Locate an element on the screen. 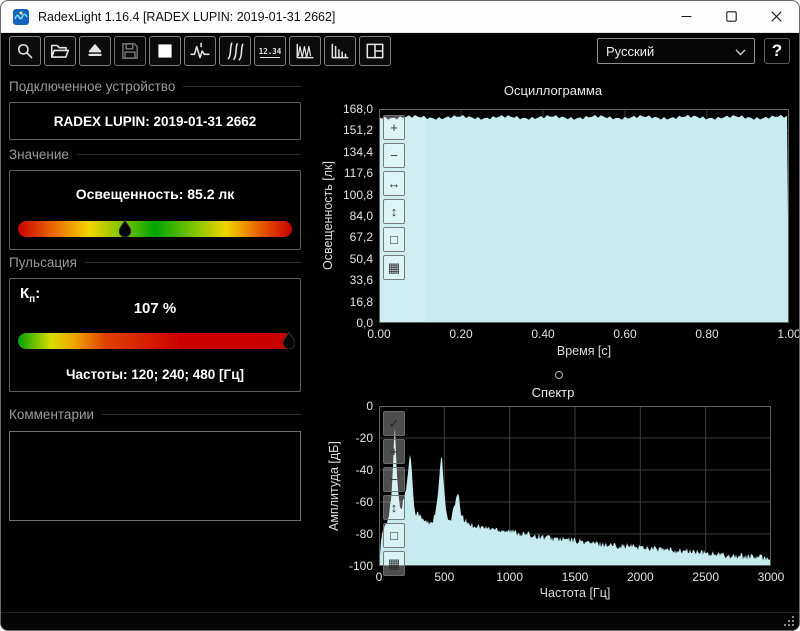  oscillogram-ytick: 151,2 is located at coordinates (357, 130).